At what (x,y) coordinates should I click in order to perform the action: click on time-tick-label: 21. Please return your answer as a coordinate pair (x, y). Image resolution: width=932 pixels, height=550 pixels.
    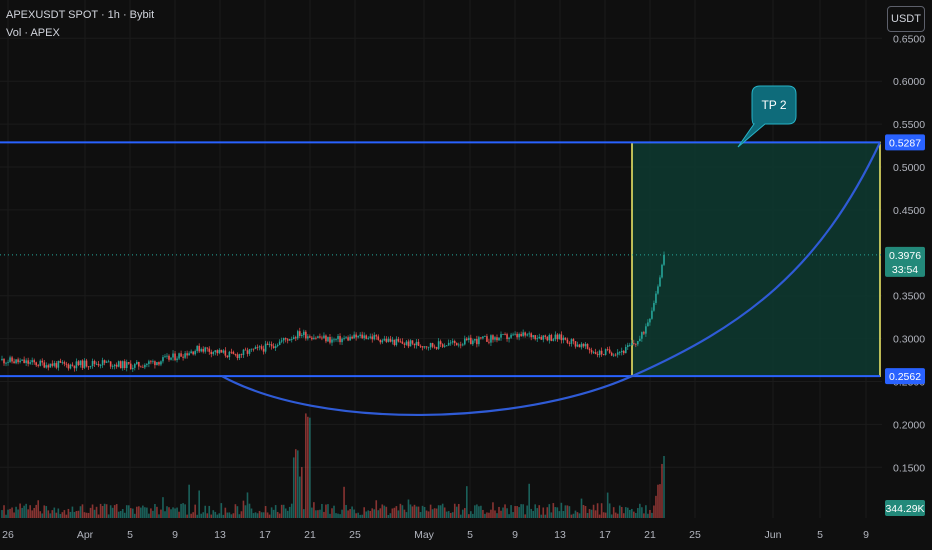
    Looking at the image, I should click on (310, 535).